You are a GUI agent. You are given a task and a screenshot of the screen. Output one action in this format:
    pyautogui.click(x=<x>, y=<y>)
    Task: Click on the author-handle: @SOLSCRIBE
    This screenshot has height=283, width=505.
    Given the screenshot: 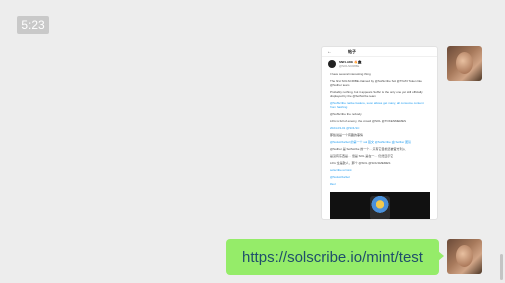 What is the action you would take?
    pyautogui.click(x=349, y=66)
    